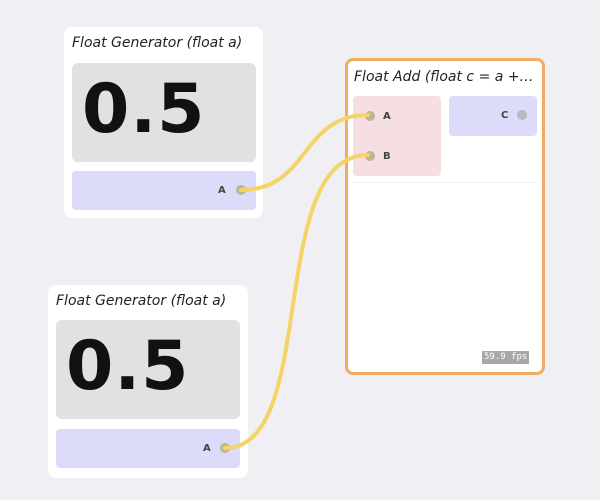 The height and width of the screenshot is (500, 600). I want to click on input-port-b-label: B, so click(387, 156).